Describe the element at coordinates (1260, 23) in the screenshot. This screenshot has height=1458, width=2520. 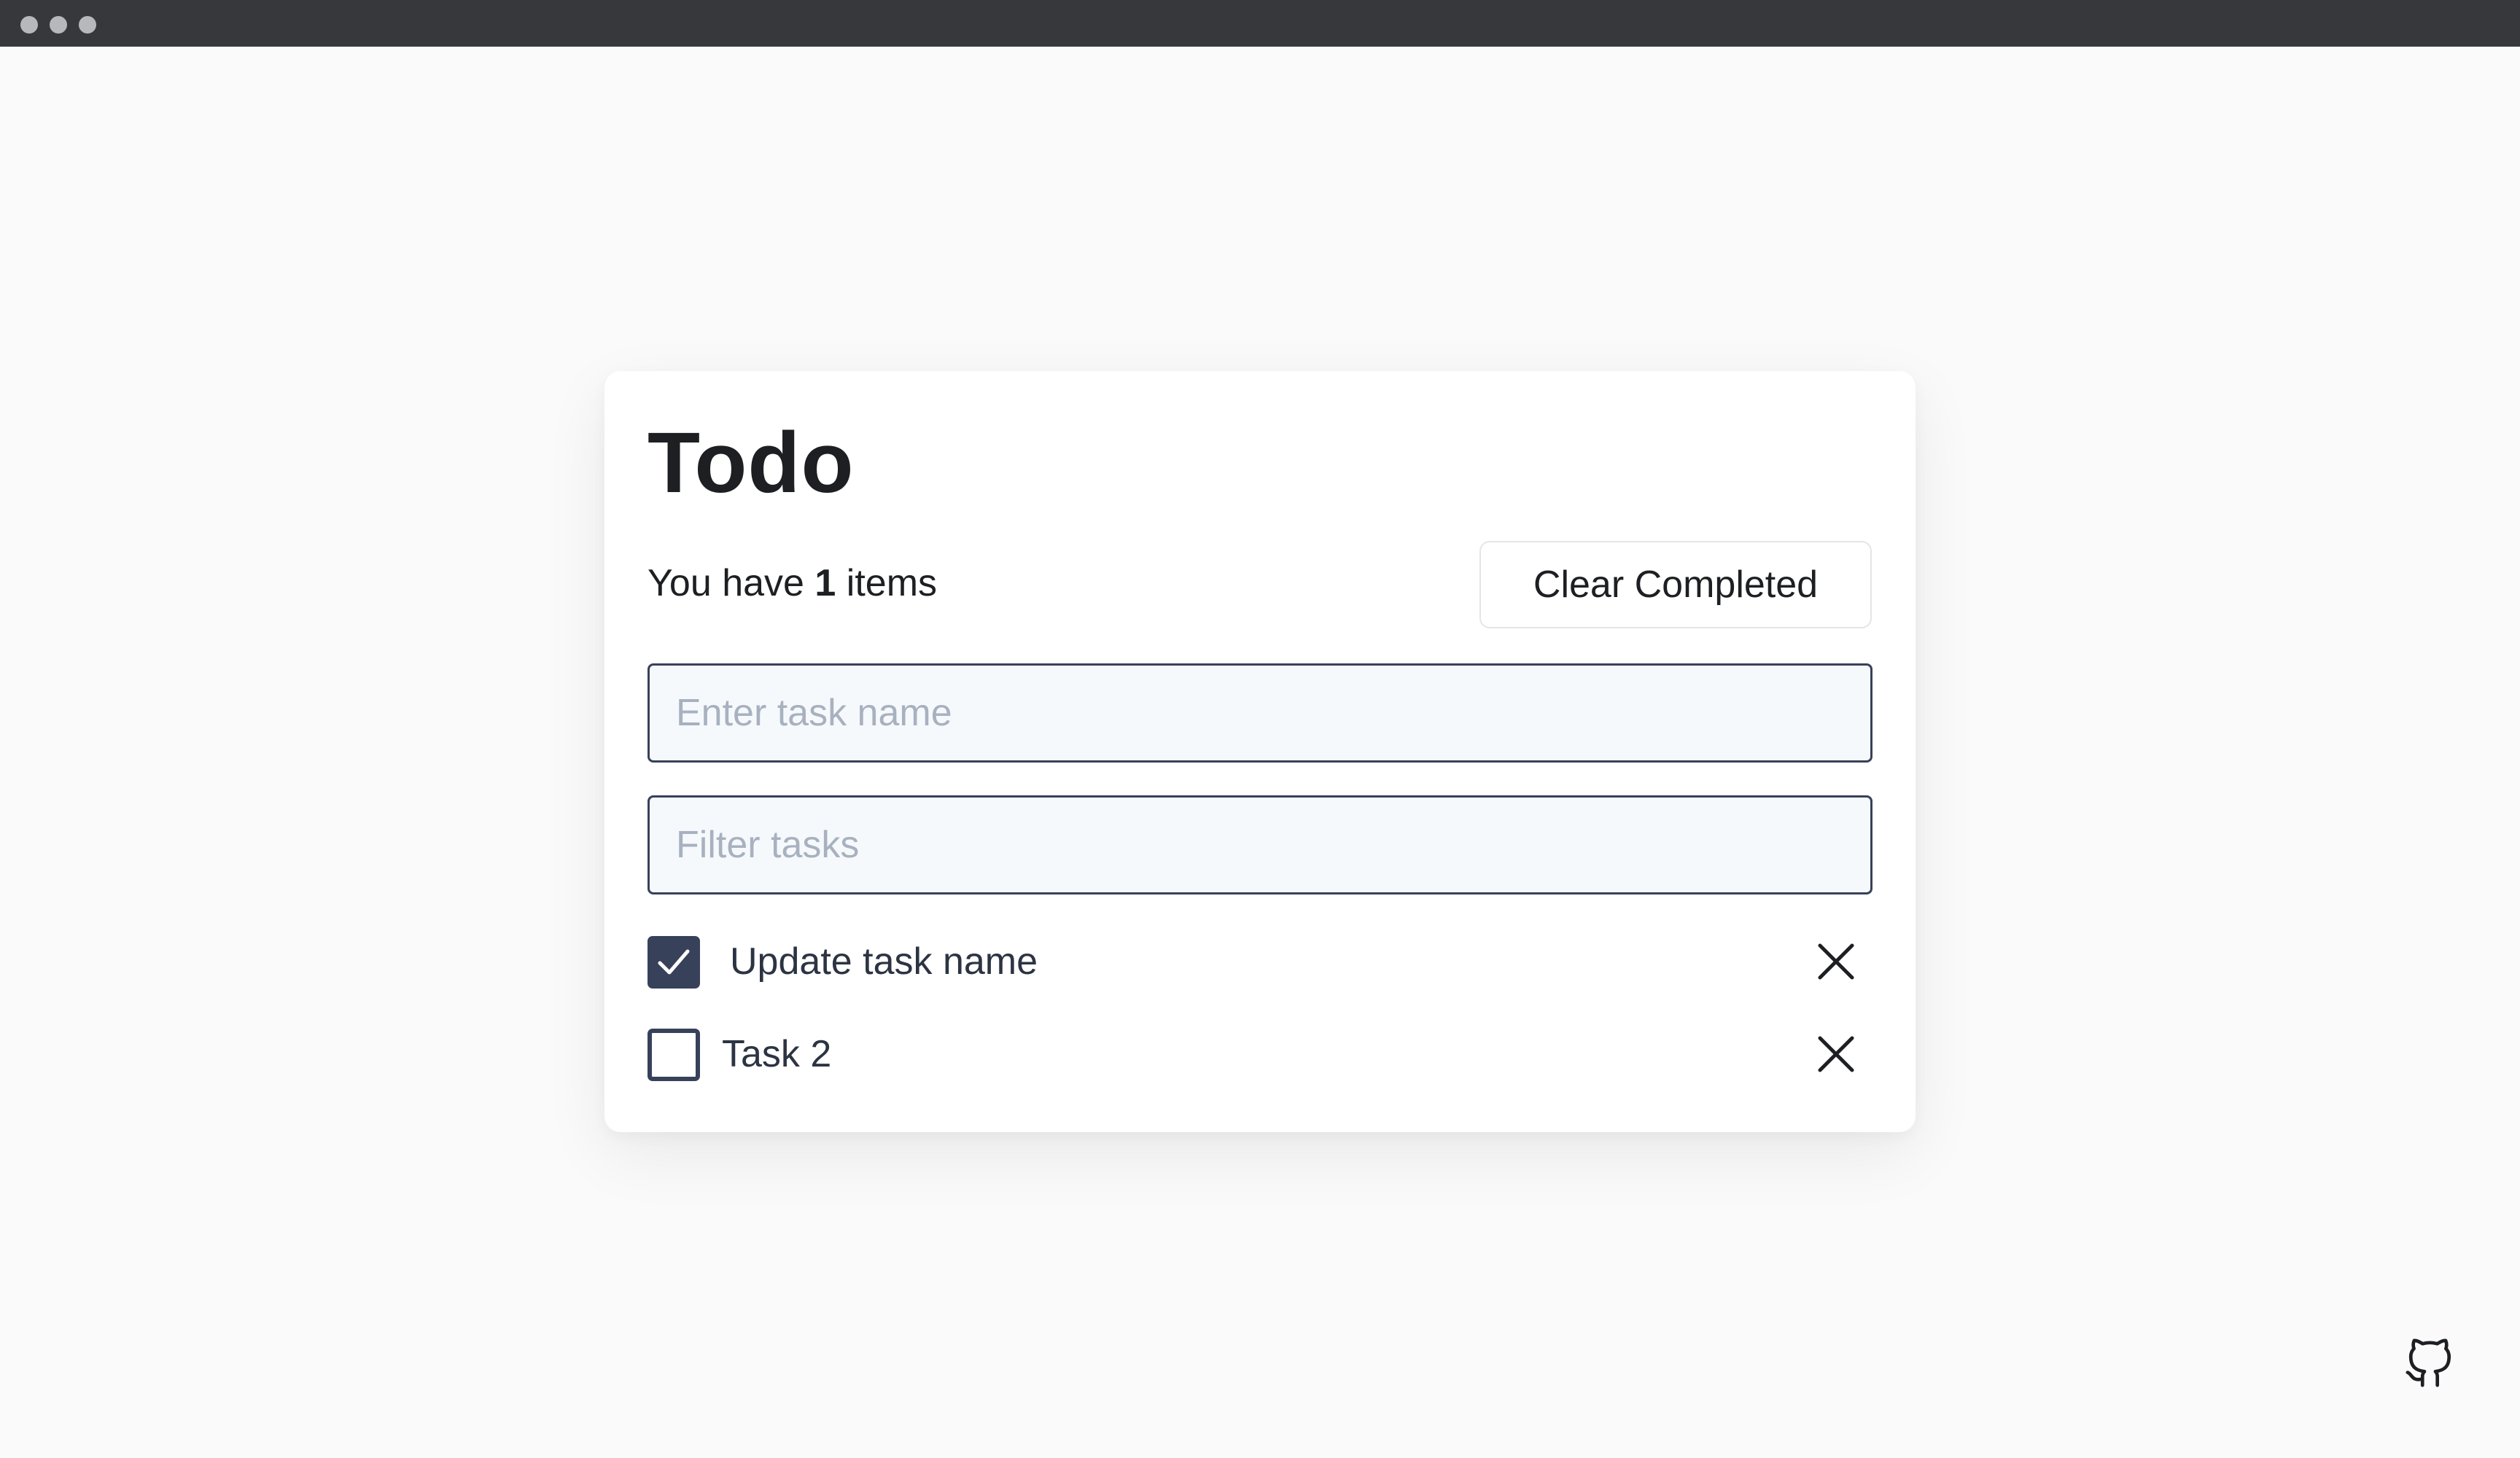
I see `window-titlebar` at that location.